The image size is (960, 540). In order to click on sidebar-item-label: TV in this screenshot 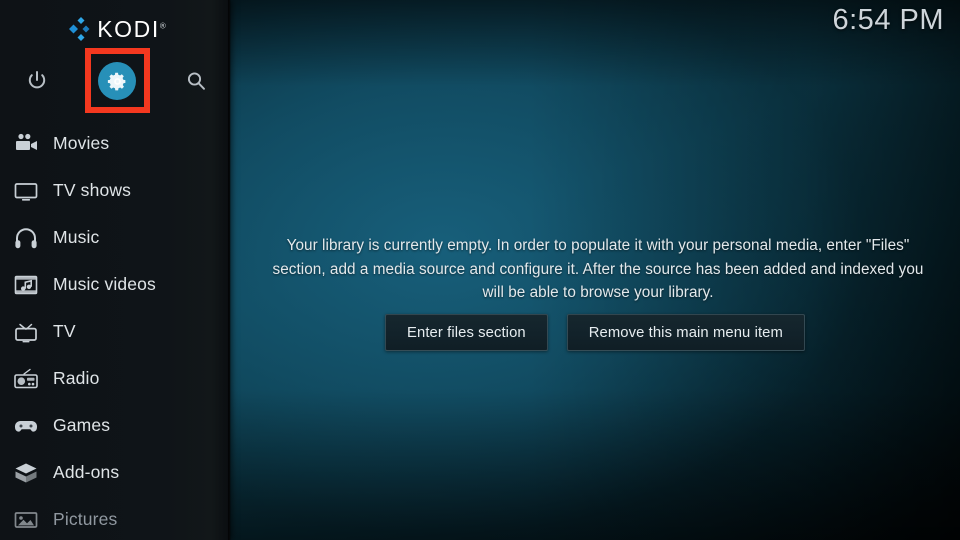, I will do `click(64, 331)`.